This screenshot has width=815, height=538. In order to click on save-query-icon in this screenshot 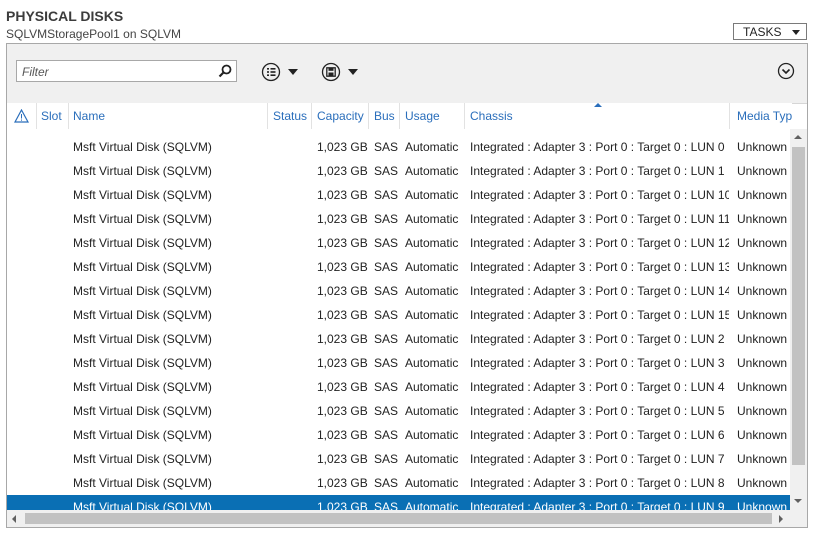, I will do `click(331, 72)`.